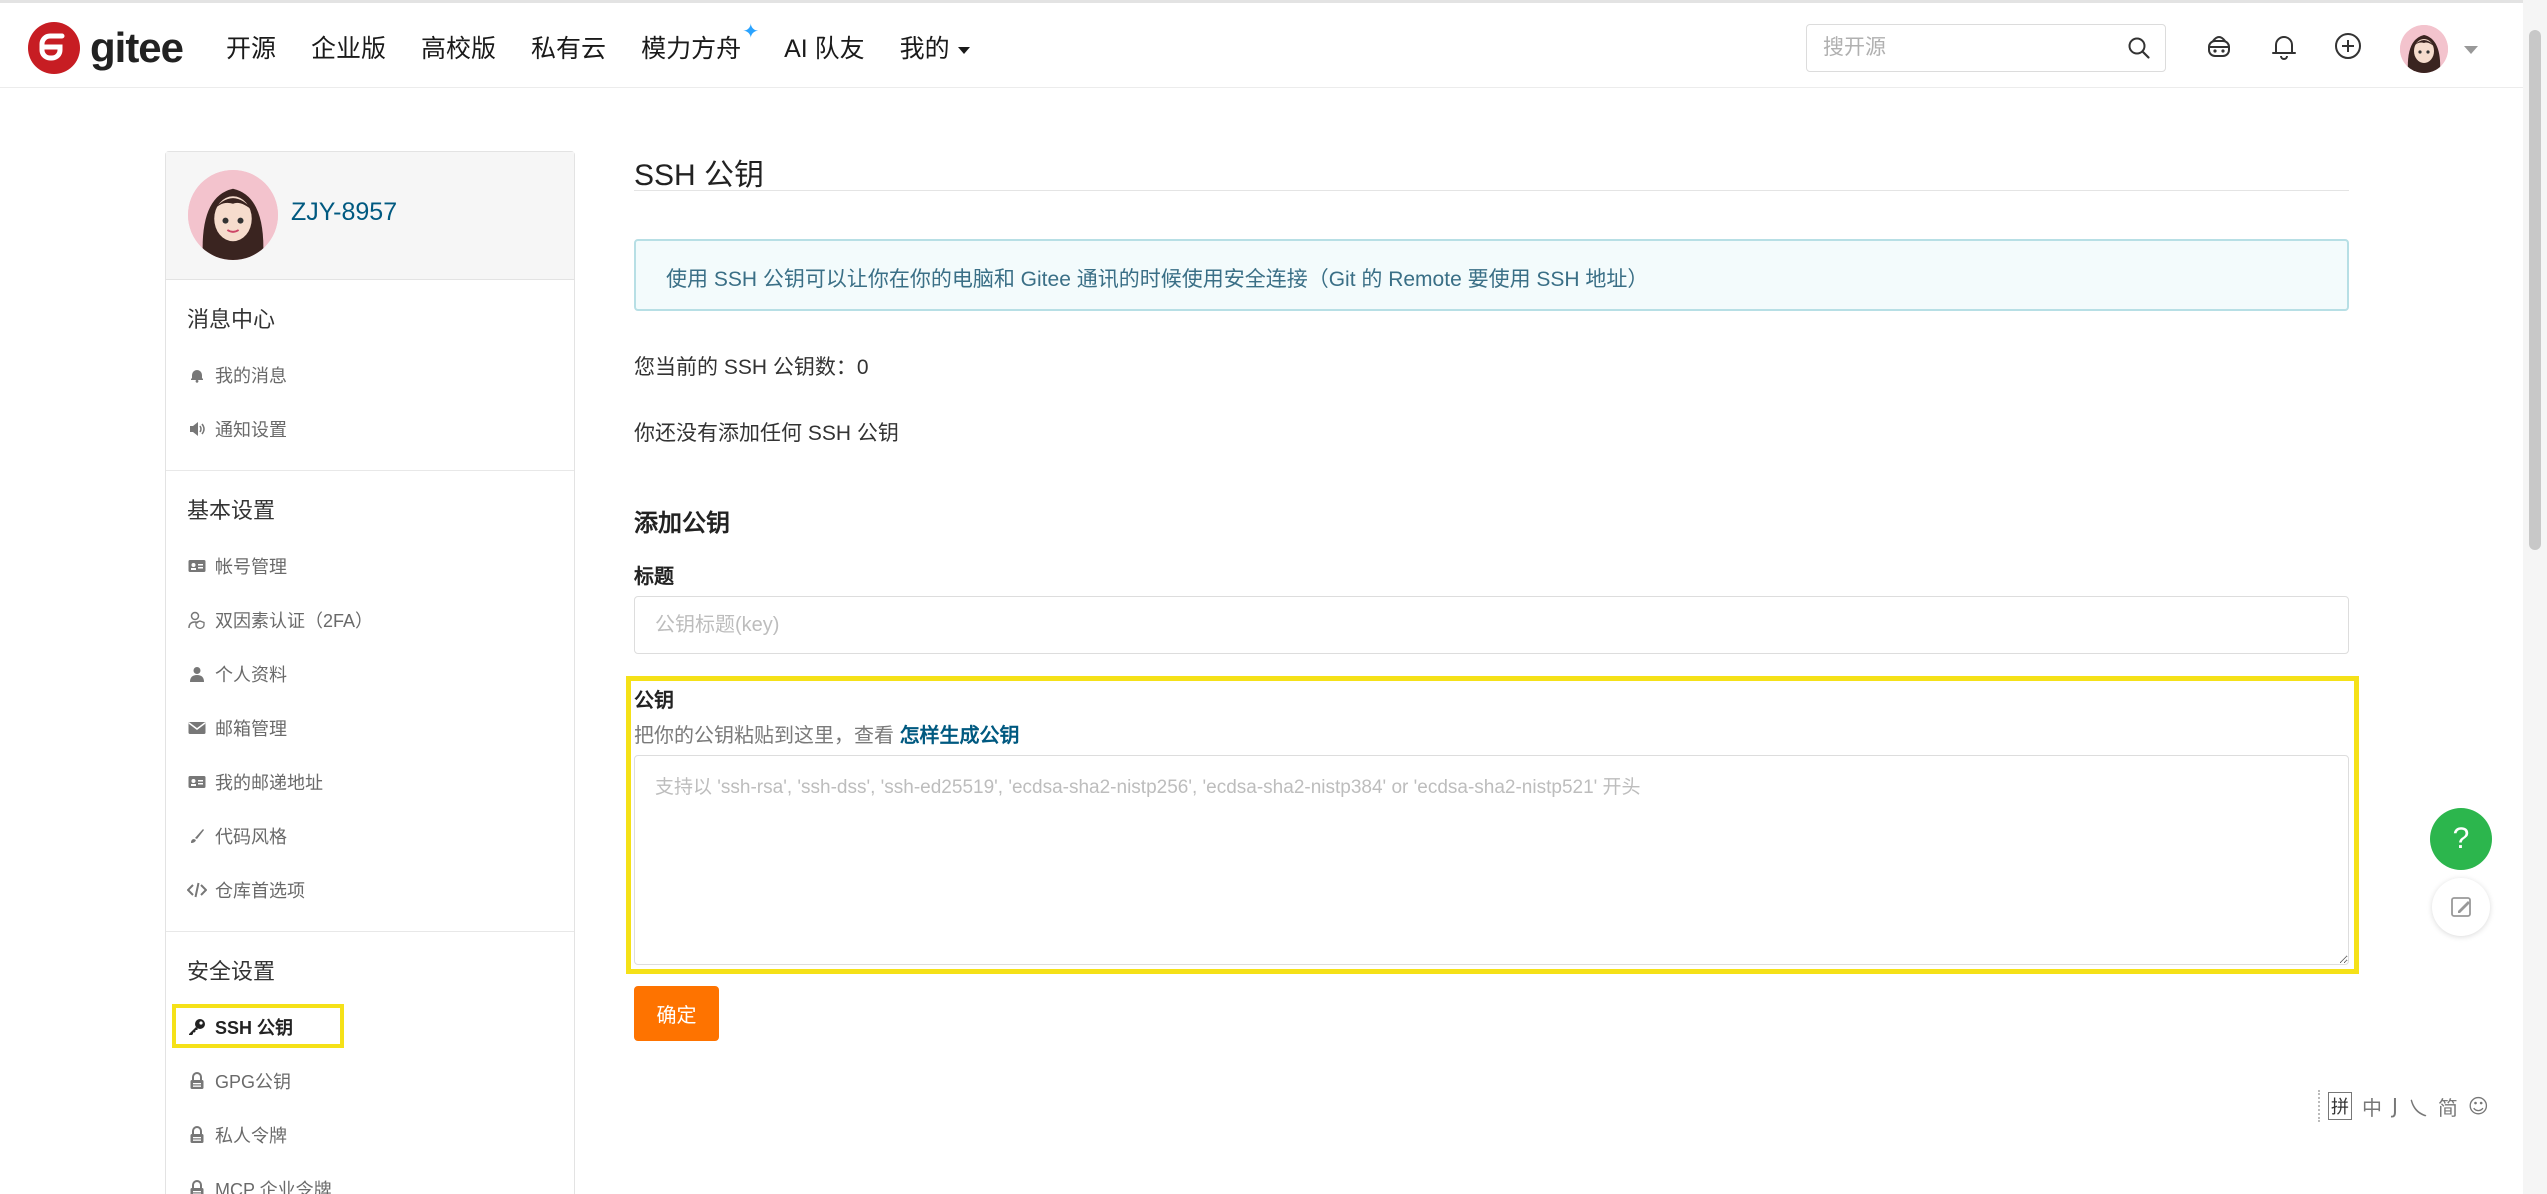 This screenshot has height=1194, width=2547. Describe the element at coordinates (197, 620) in the screenshot. I see `user-shield-icon` at that location.